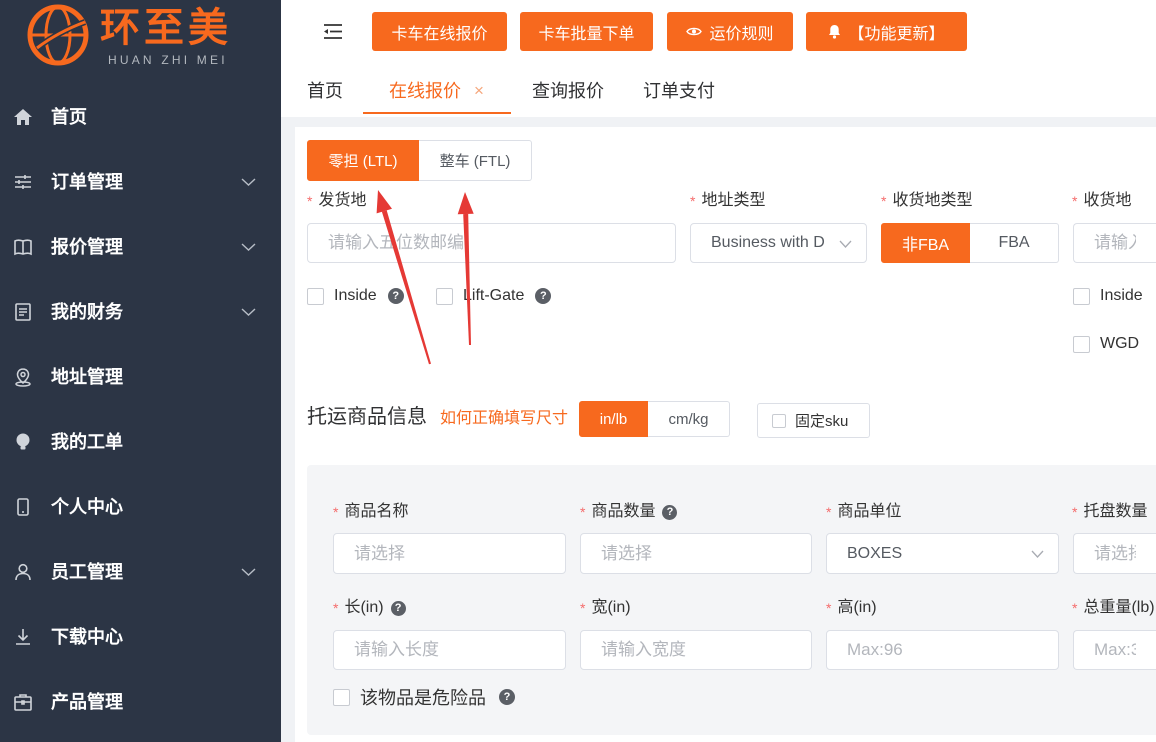 This screenshot has height=742, width=1156. Describe the element at coordinates (58, 35) in the screenshot. I see `globe-logo-icon` at that location.